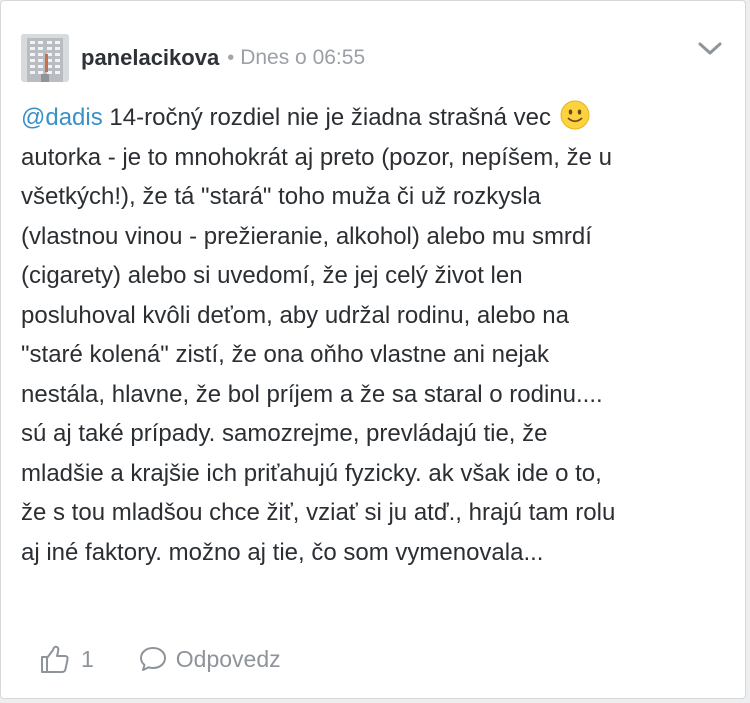 The height and width of the screenshot is (703, 750). What do you see at coordinates (710, 49) in the screenshot?
I see `chevron-down-icon` at bounding box center [710, 49].